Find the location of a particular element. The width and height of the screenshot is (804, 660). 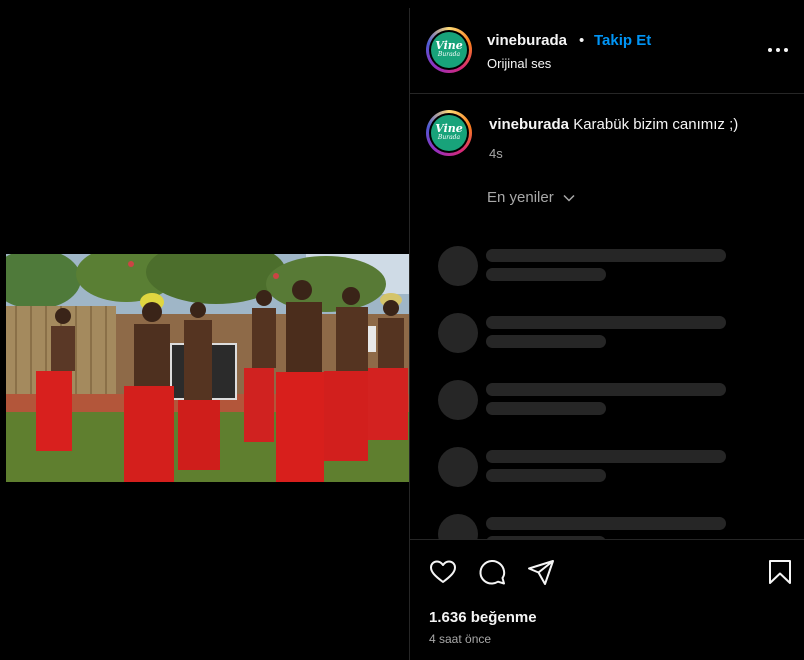

comment-sort-dropdown: En yeniler is located at coordinates (531, 197).